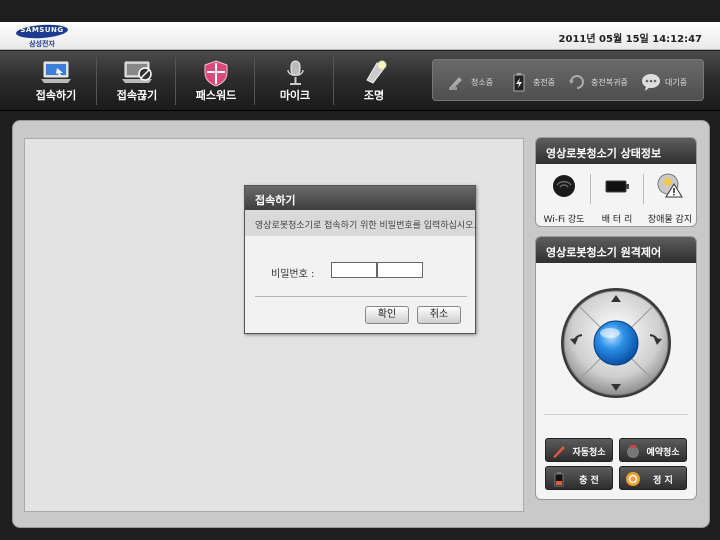  I want to click on auto-clean-button: 자동청소, so click(579, 450).